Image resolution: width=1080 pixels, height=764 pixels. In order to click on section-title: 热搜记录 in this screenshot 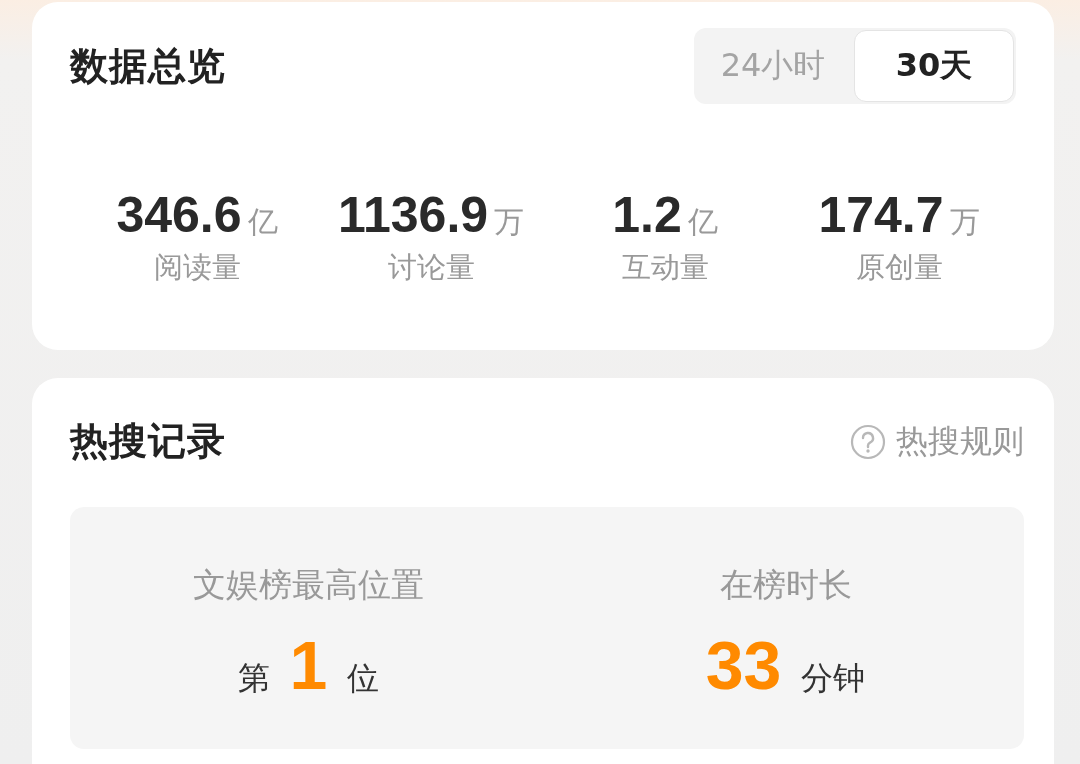, I will do `click(148, 441)`.